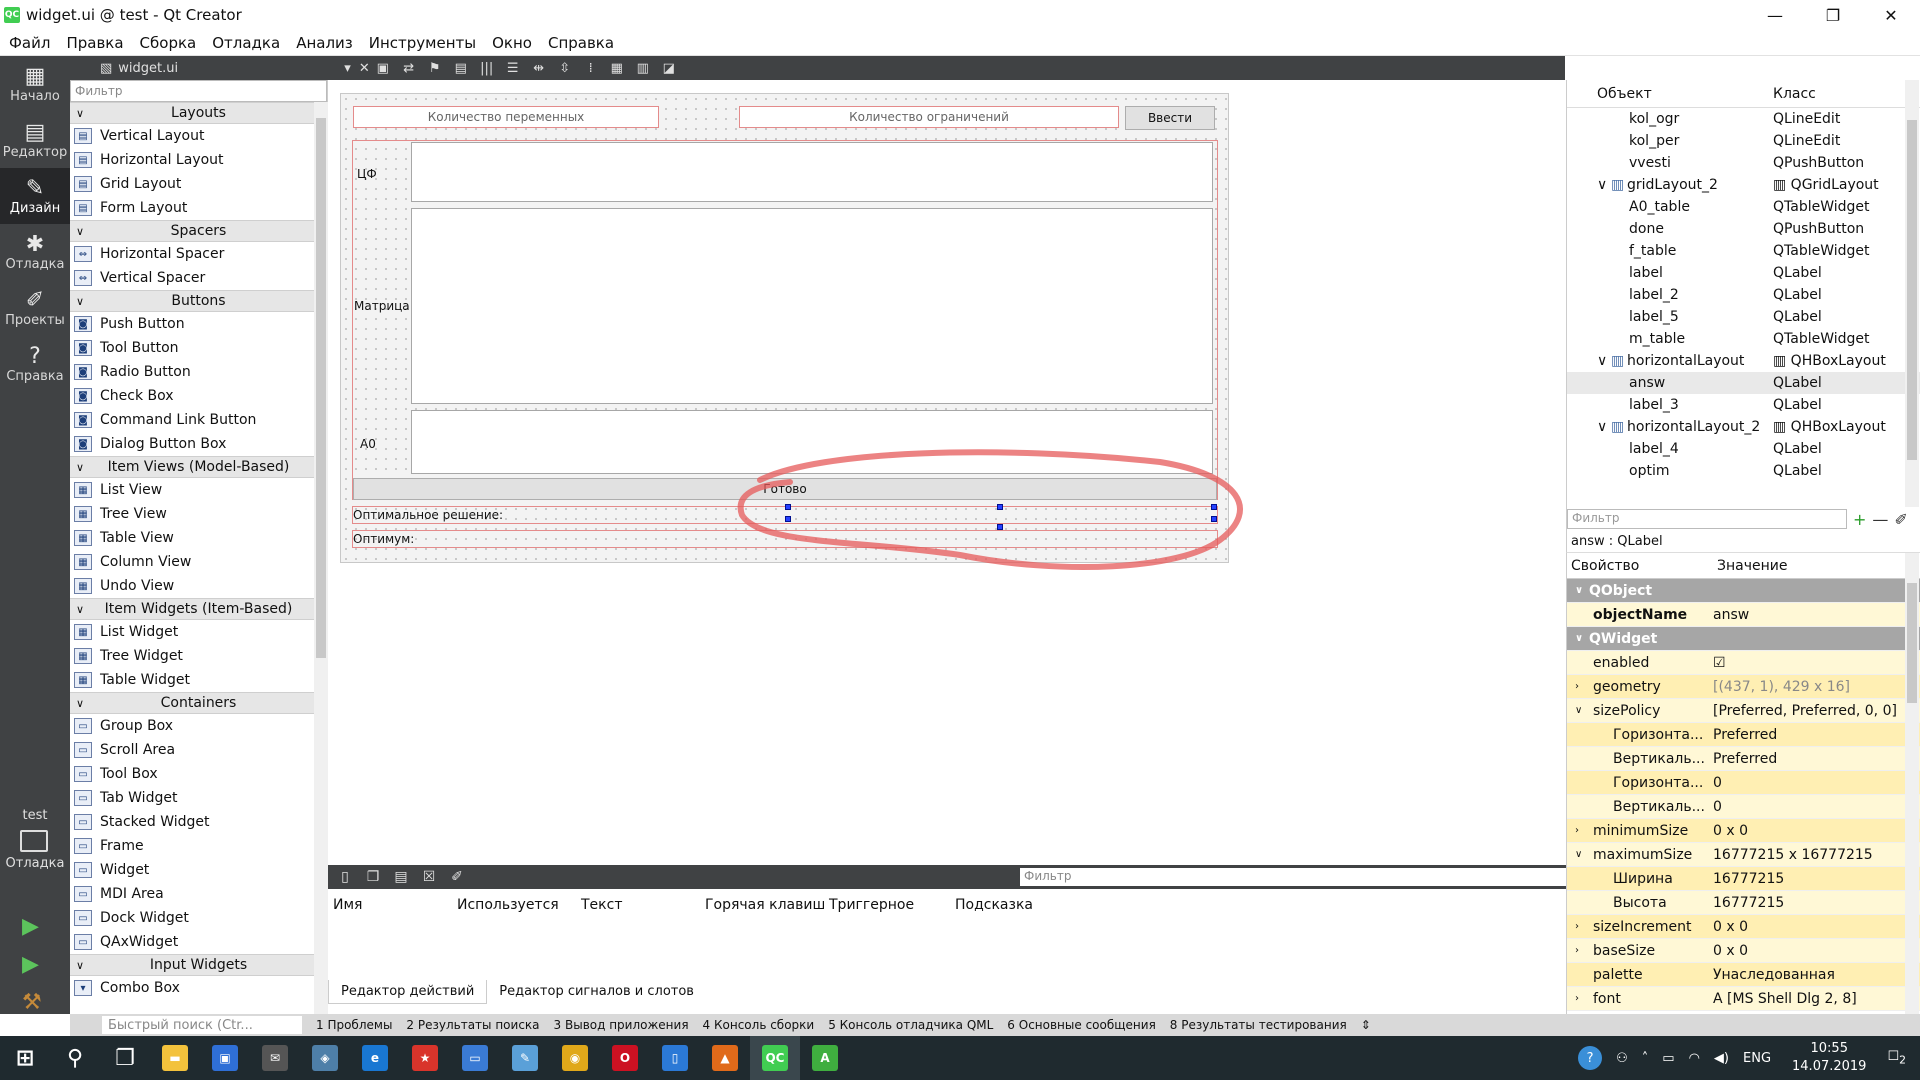 Image resolution: width=1920 pixels, height=1080 pixels. What do you see at coordinates (1605, 566) in the screenshot?
I see `header-property: Свойство` at bounding box center [1605, 566].